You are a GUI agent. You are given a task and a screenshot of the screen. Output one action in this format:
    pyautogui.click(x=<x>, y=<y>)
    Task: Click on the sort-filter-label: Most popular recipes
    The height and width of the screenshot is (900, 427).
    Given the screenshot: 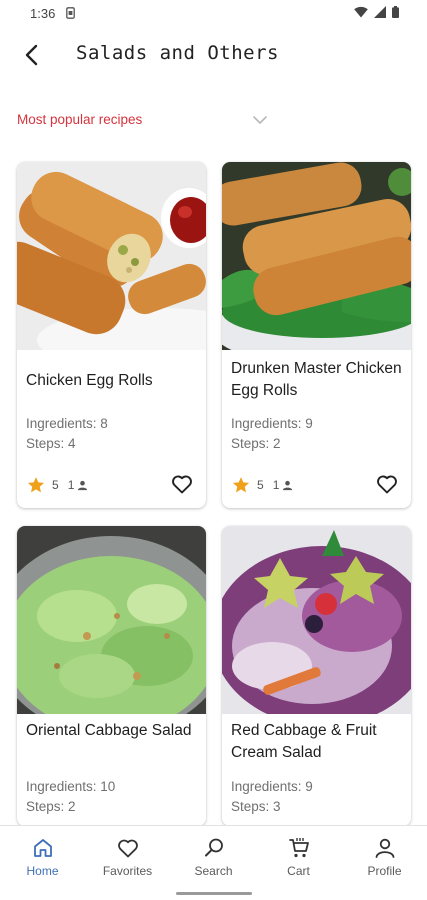 What is the action you would take?
    pyautogui.click(x=80, y=119)
    